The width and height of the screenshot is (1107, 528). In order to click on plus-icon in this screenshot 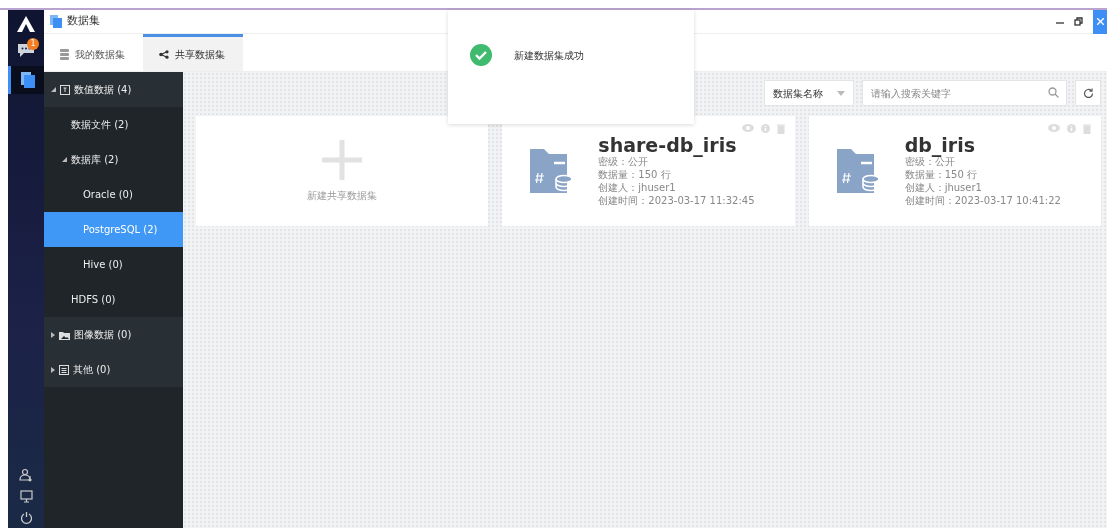, I will do `click(342, 159)`.